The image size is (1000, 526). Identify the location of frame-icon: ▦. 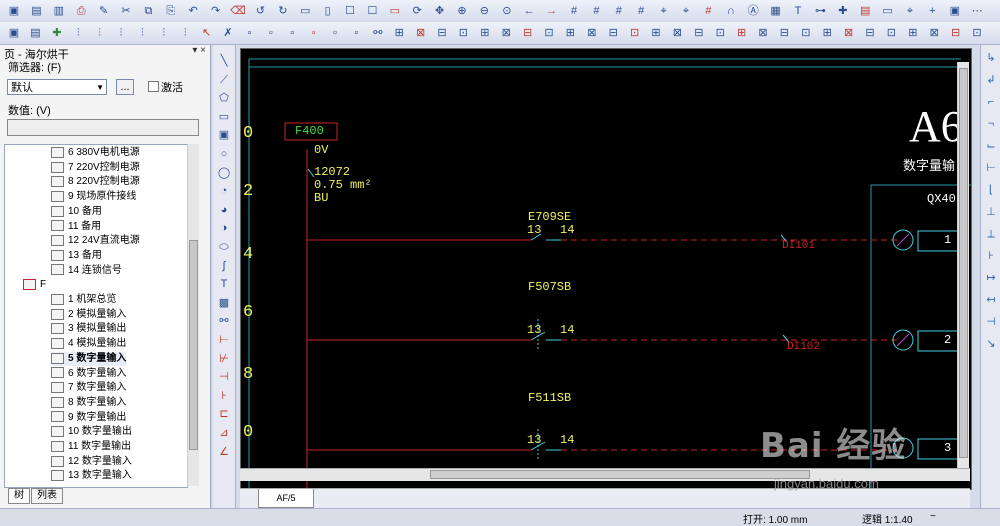
(776, 11).